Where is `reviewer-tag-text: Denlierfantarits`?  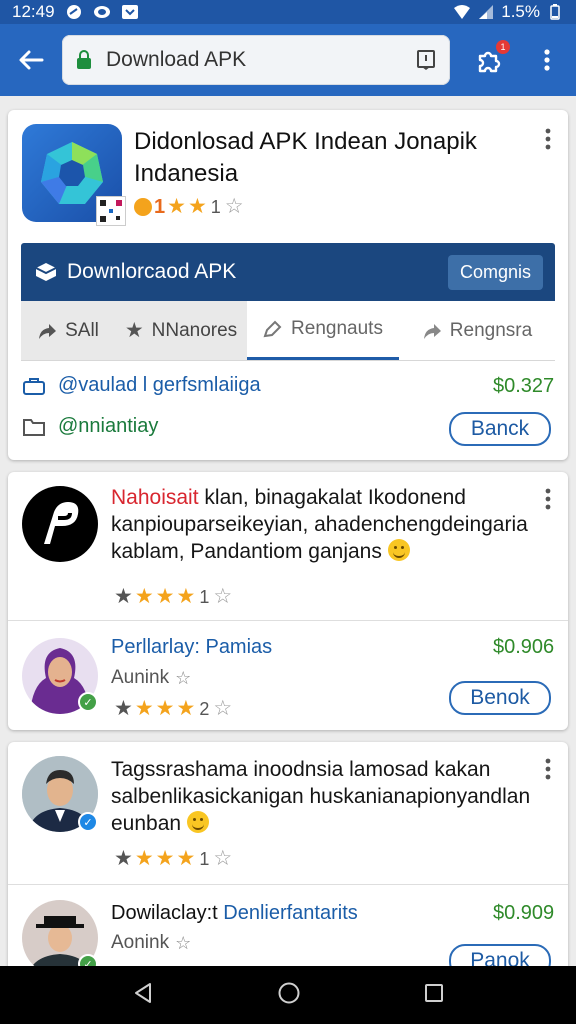
reviewer-tag-text: Denlierfantarits is located at coordinates (290, 913).